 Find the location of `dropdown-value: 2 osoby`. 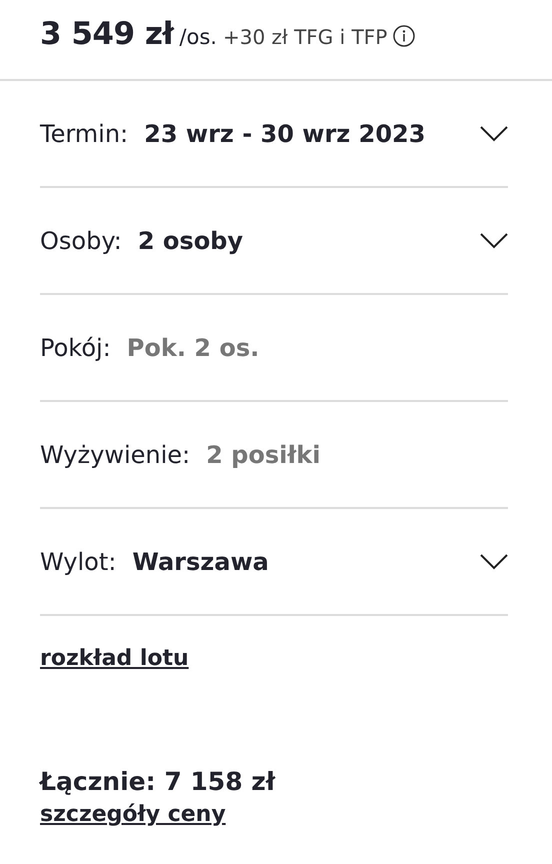

dropdown-value: 2 osoby is located at coordinates (309, 240).